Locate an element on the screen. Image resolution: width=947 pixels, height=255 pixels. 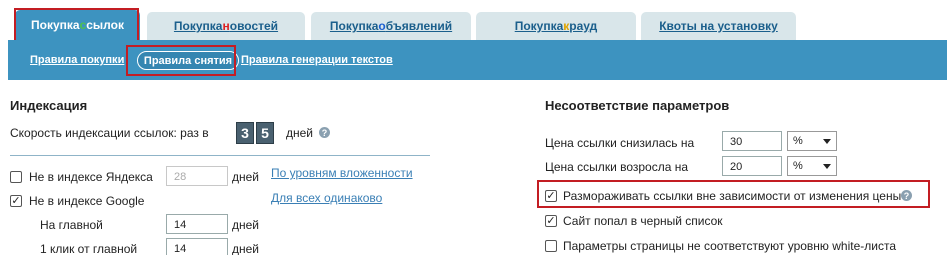
tab-buy-ads: Покупка о бъявлений is located at coordinates (391, 26).